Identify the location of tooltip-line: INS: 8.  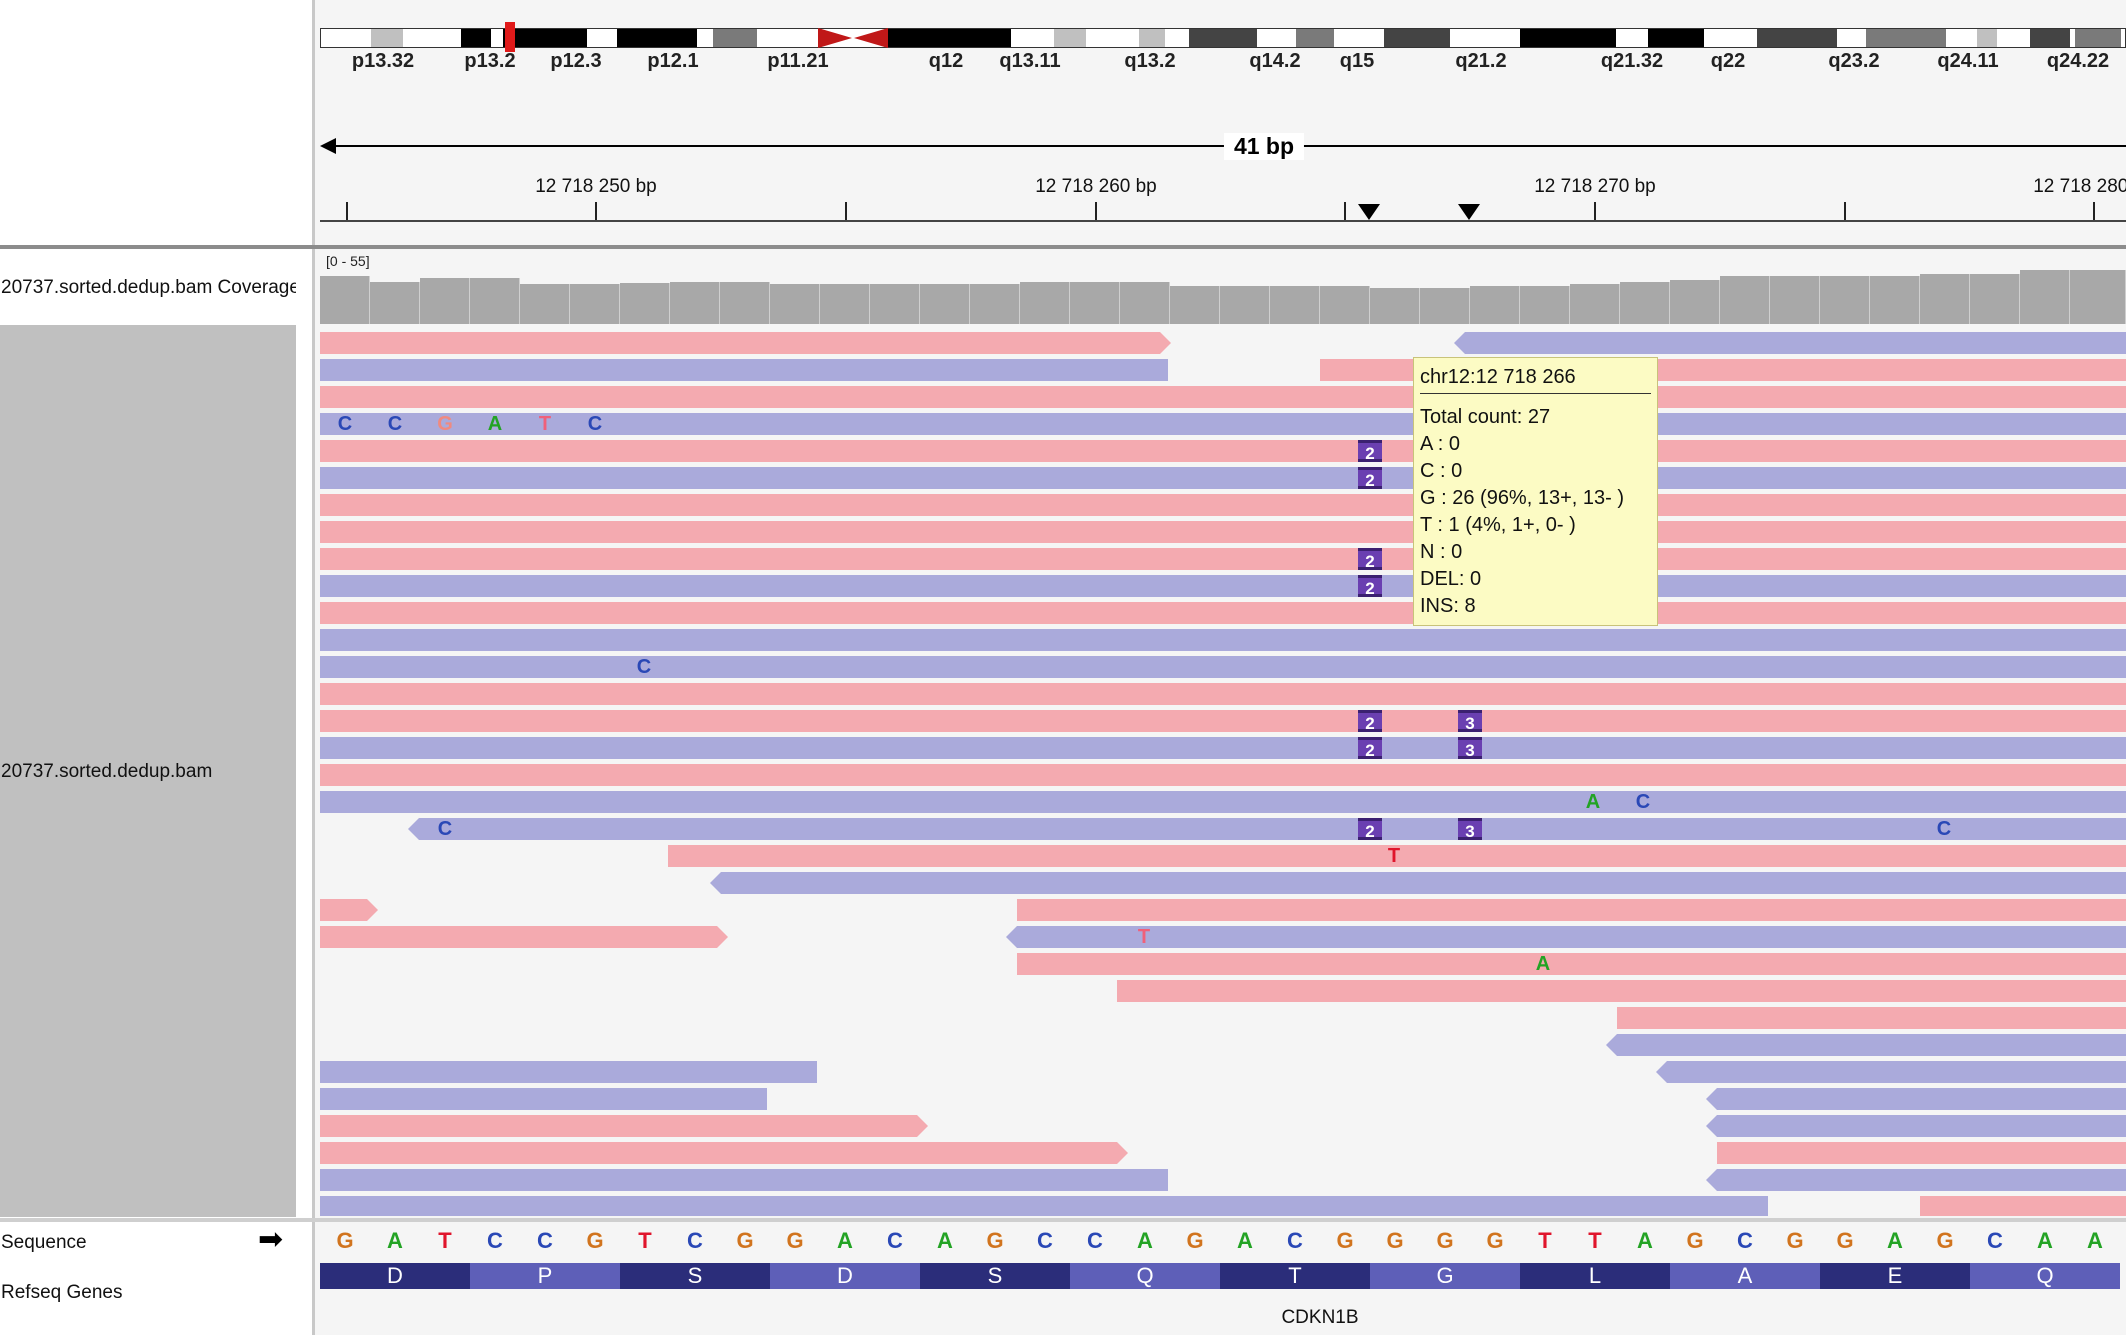
(1448, 606).